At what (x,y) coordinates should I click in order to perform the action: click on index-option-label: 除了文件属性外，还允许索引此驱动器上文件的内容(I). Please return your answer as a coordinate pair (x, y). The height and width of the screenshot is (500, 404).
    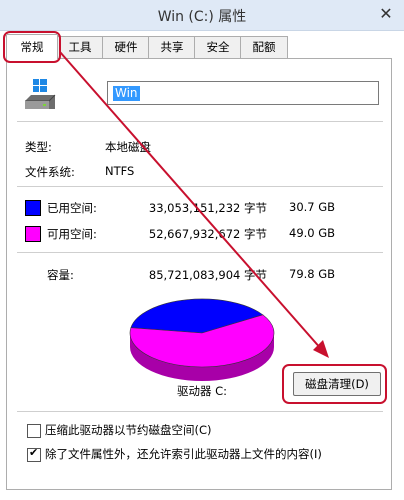
    Looking at the image, I should click on (183, 454).